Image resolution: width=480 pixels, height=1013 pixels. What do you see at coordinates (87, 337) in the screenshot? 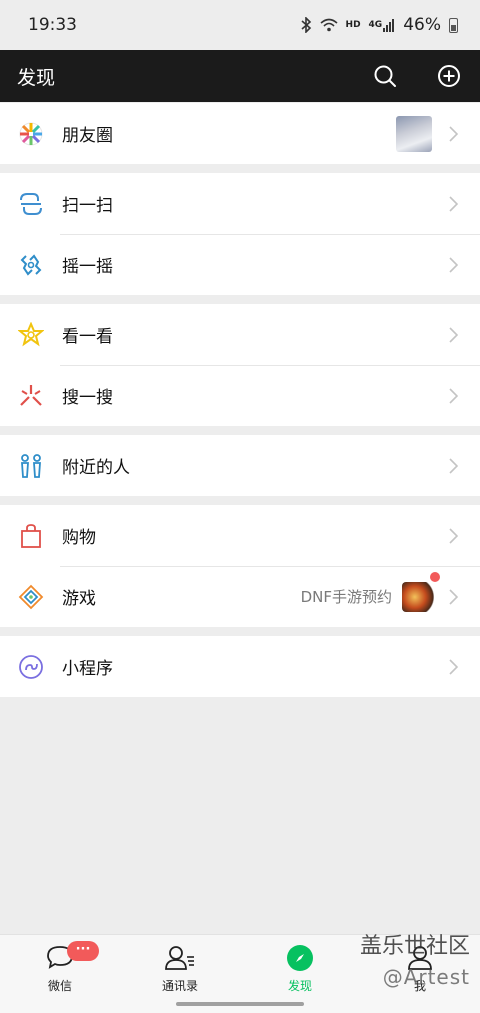
I see `list-item-label: 看一看` at bounding box center [87, 337].